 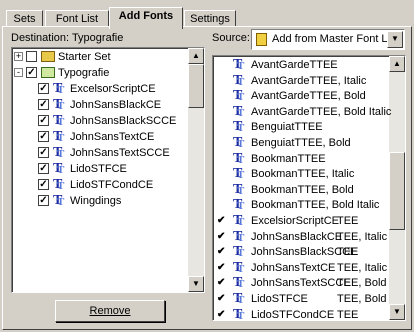 I want to click on tab-add-fonts: Add Fonts, so click(x=146, y=18).